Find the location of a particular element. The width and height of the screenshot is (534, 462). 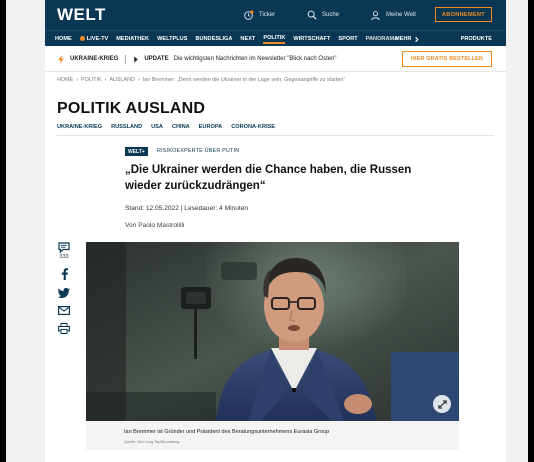

account-link: Meine Welt is located at coordinates (393, 15).